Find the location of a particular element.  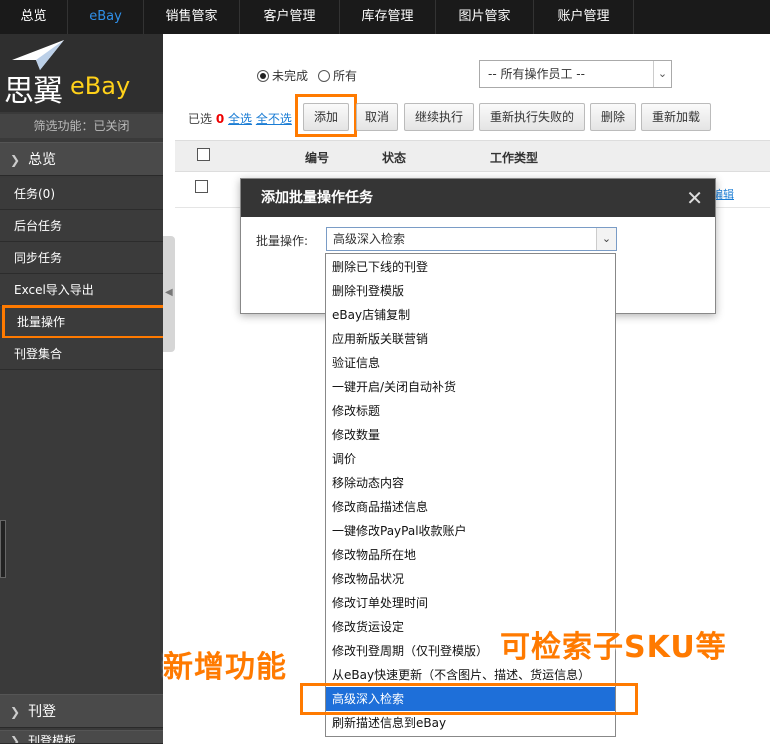

radio-label: 未完成 is located at coordinates (290, 76).